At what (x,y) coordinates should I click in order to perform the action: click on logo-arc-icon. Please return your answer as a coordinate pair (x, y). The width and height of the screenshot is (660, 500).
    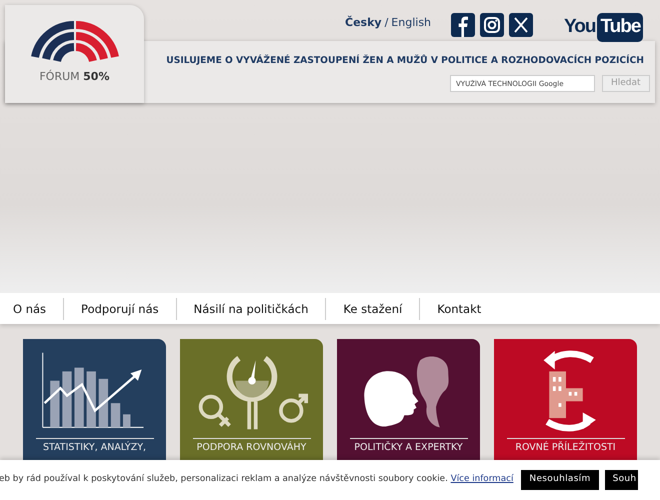
    Looking at the image, I should click on (74, 42).